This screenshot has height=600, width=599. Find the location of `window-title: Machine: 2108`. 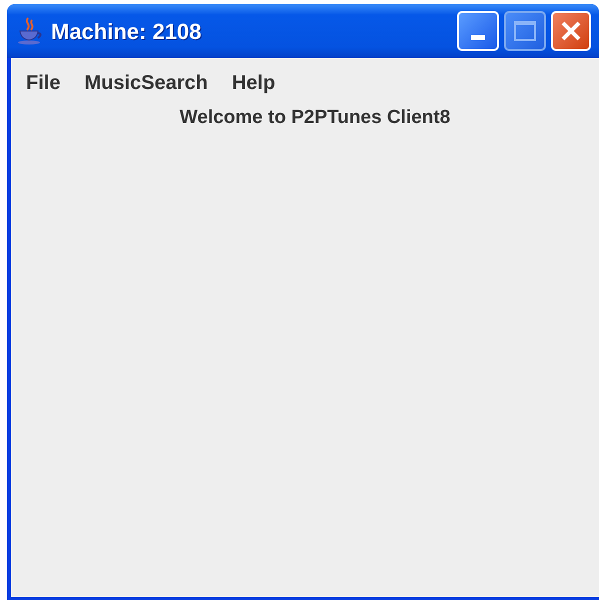

window-title: Machine: 2108 is located at coordinates (126, 32).